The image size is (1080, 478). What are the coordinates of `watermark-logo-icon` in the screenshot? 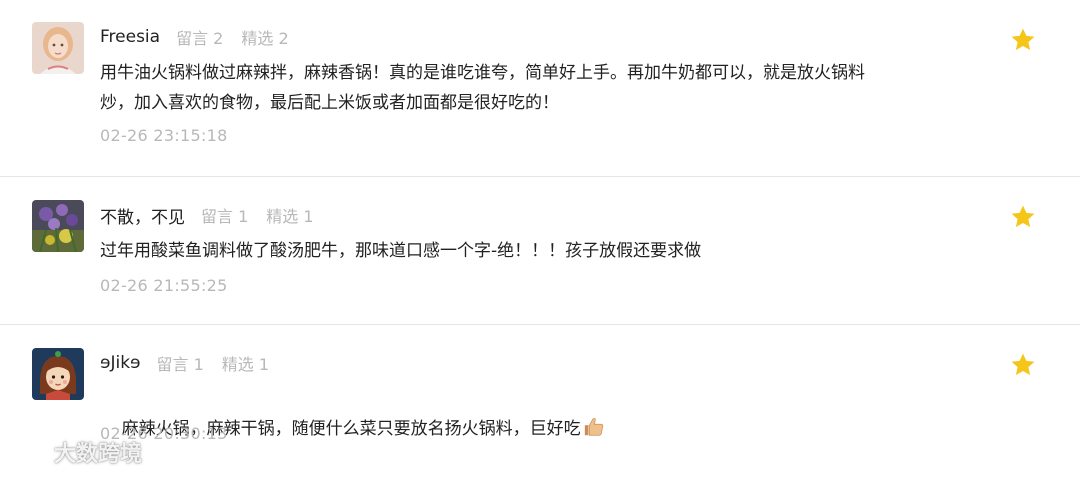 It's located at (30, 451).